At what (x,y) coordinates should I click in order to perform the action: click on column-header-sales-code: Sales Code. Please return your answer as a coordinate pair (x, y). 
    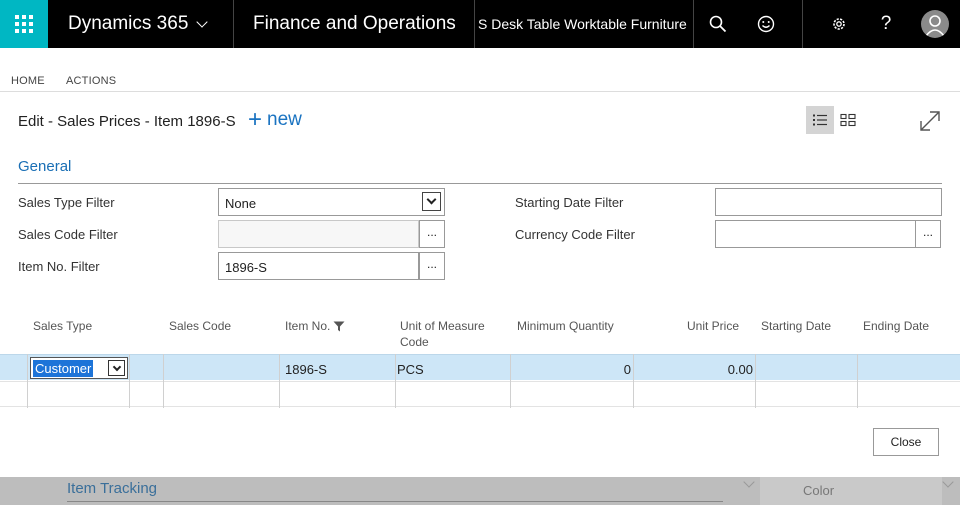
    Looking at the image, I should click on (200, 326).